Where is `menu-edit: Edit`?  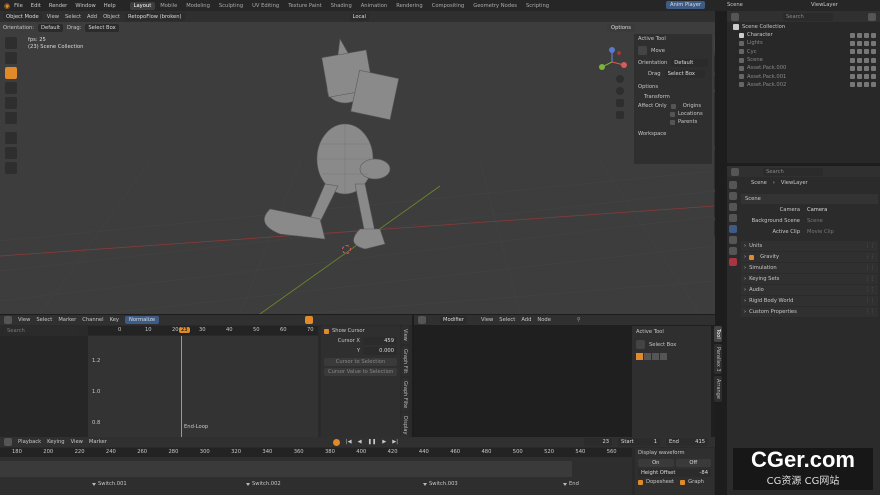 menu-edit: Edit is located at coordinates (36, 6).